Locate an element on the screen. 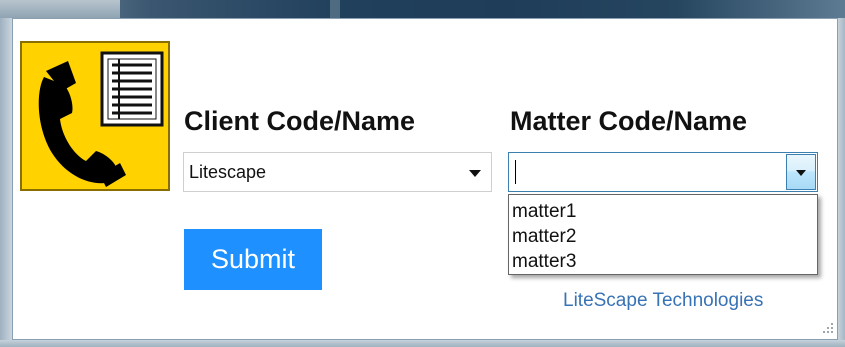  matter-option: matter1 is located at coordinates (544, 212).